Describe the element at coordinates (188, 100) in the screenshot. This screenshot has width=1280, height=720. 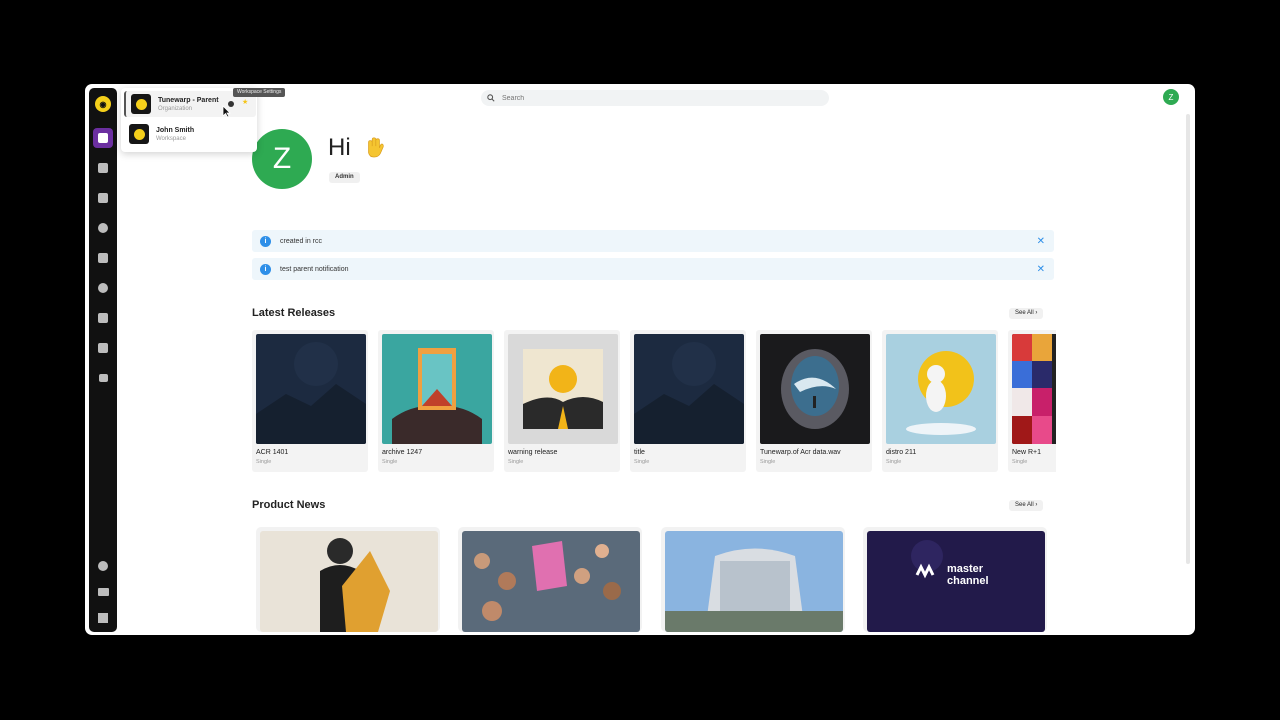
I see `workspace-name: Tunewarp - Parent` at that location.